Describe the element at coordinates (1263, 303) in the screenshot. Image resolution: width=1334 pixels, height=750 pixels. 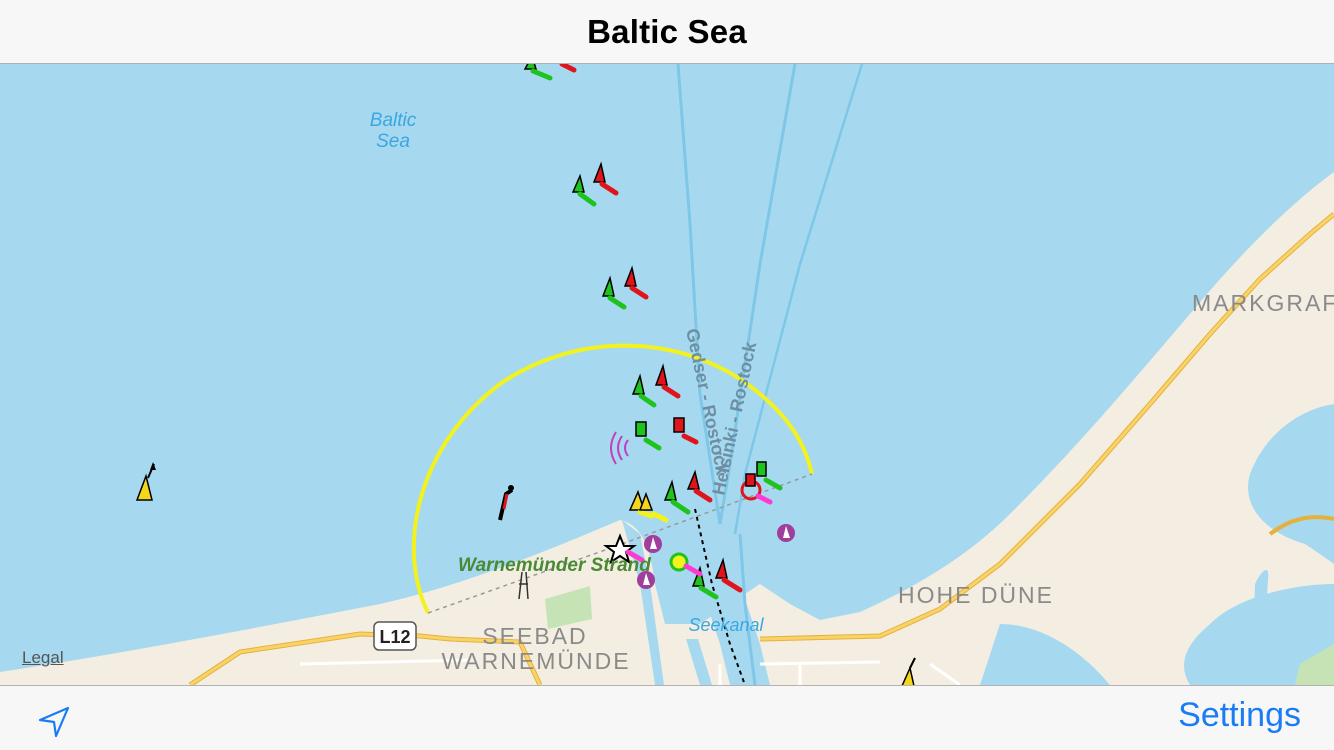
I see `district-east-label: MARKGRAF` at that location.